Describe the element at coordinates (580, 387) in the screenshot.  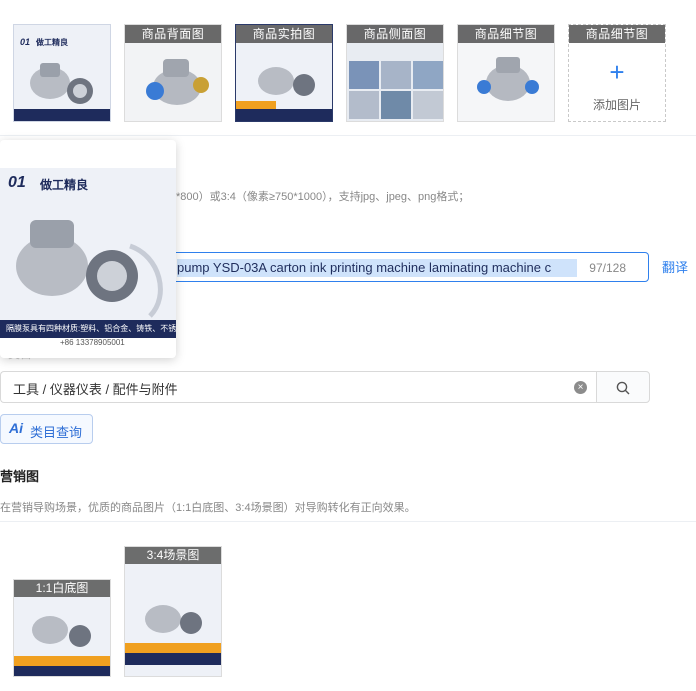
I see `clear-icon: ×` at that location.